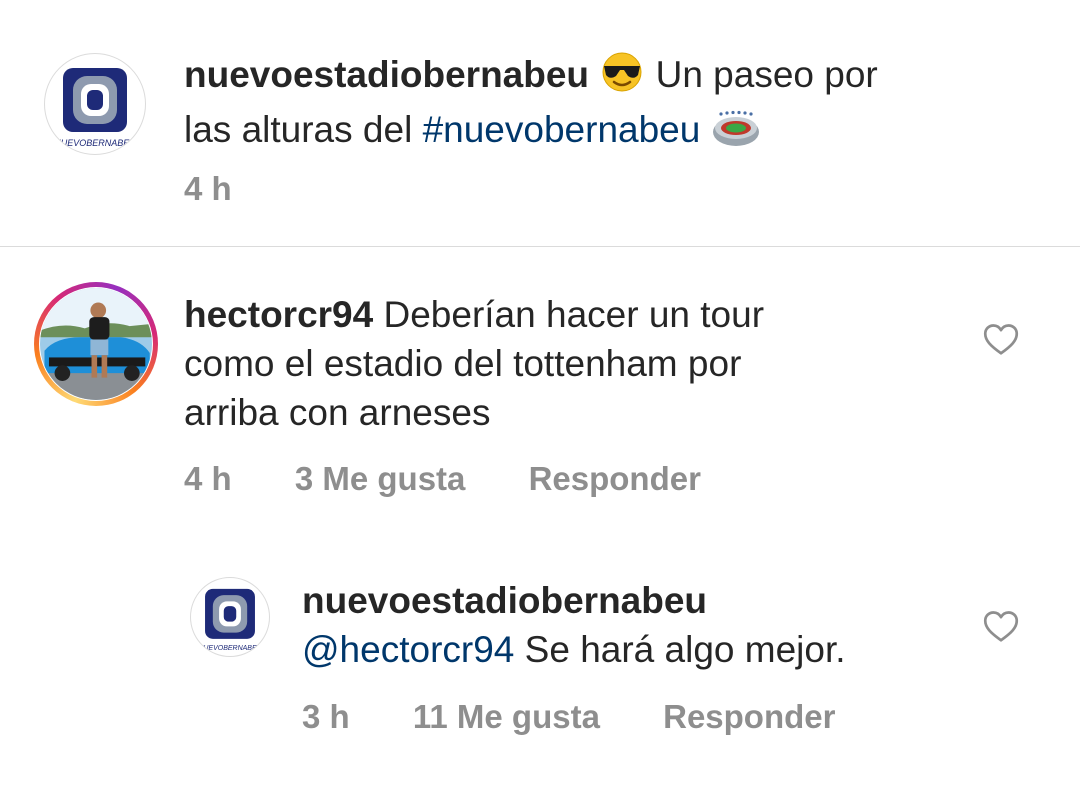 The width and height of the screenshot is (1080, 798). I want to click on comment-2-timestamp: 3 h, so click(326, 717).